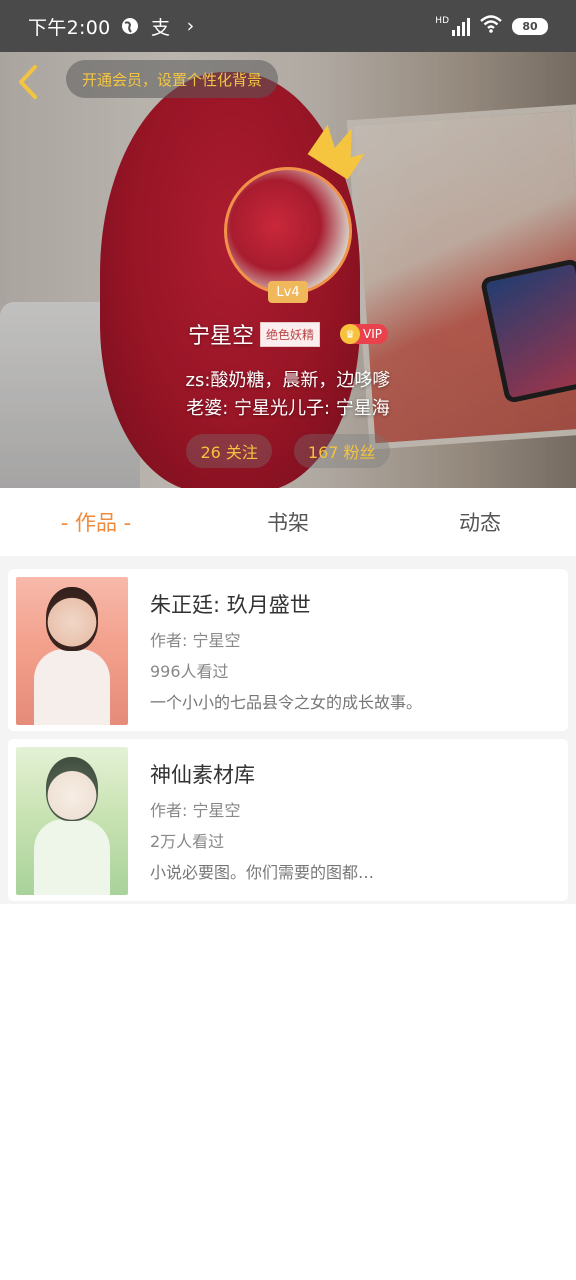 Image resolution: width=576 pixels, height=1280 pixels. I want to click on book-views: 2万人看过, so click(187, 841).